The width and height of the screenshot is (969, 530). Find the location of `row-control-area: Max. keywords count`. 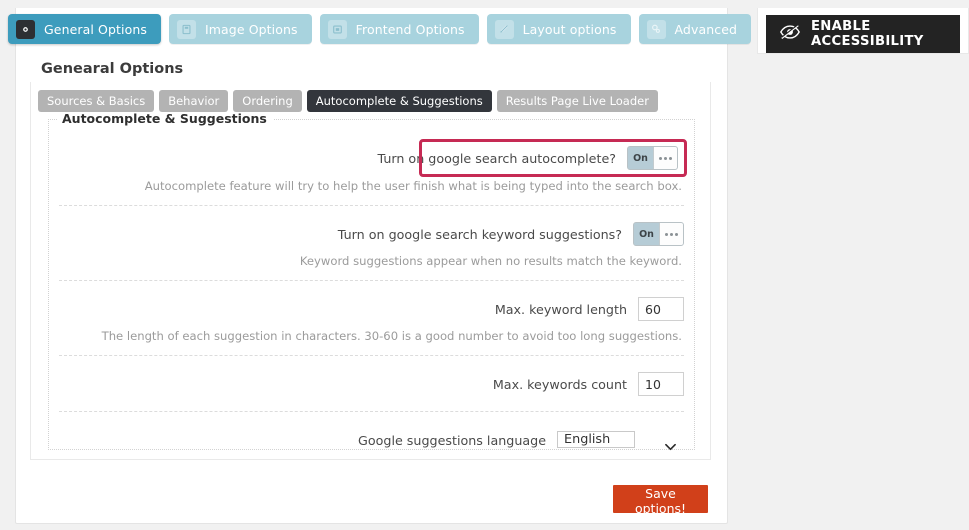

row-control-area: Max. keywords count is located at coordinates (371, 384).